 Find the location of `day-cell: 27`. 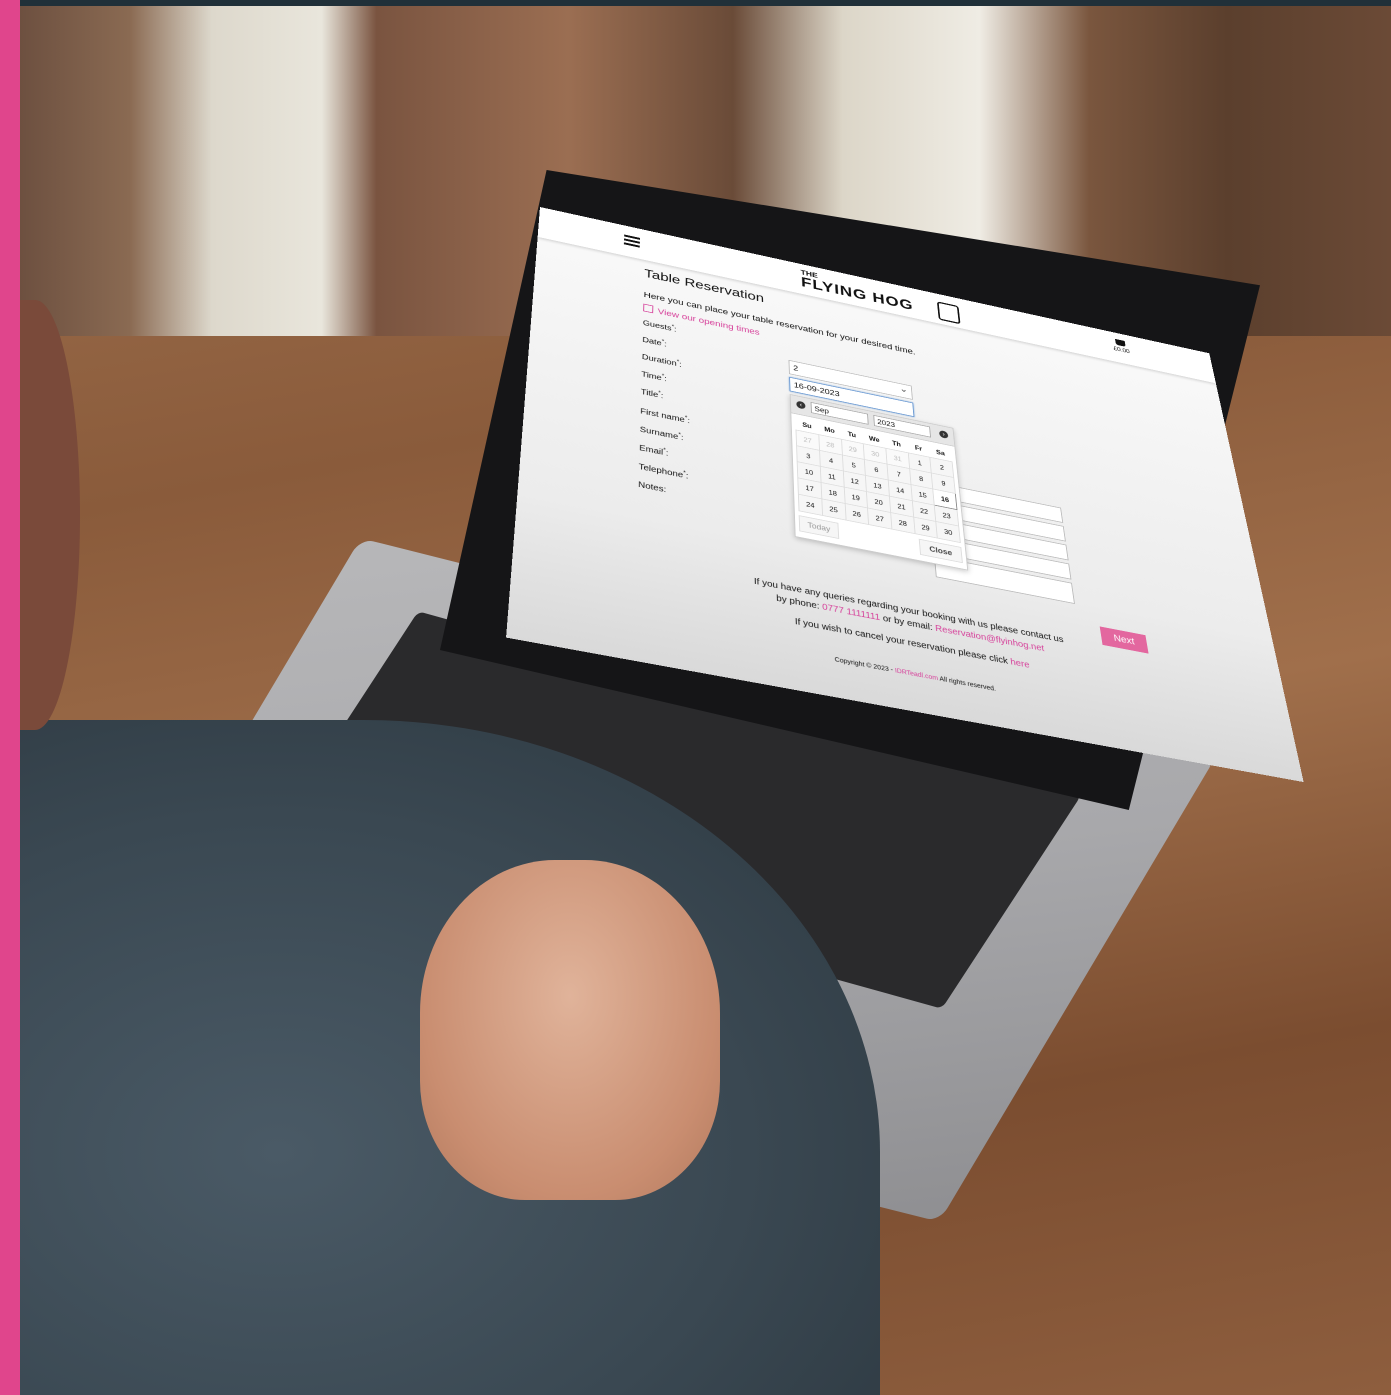

day-cell: 27 is located at coordinates (880, 518).